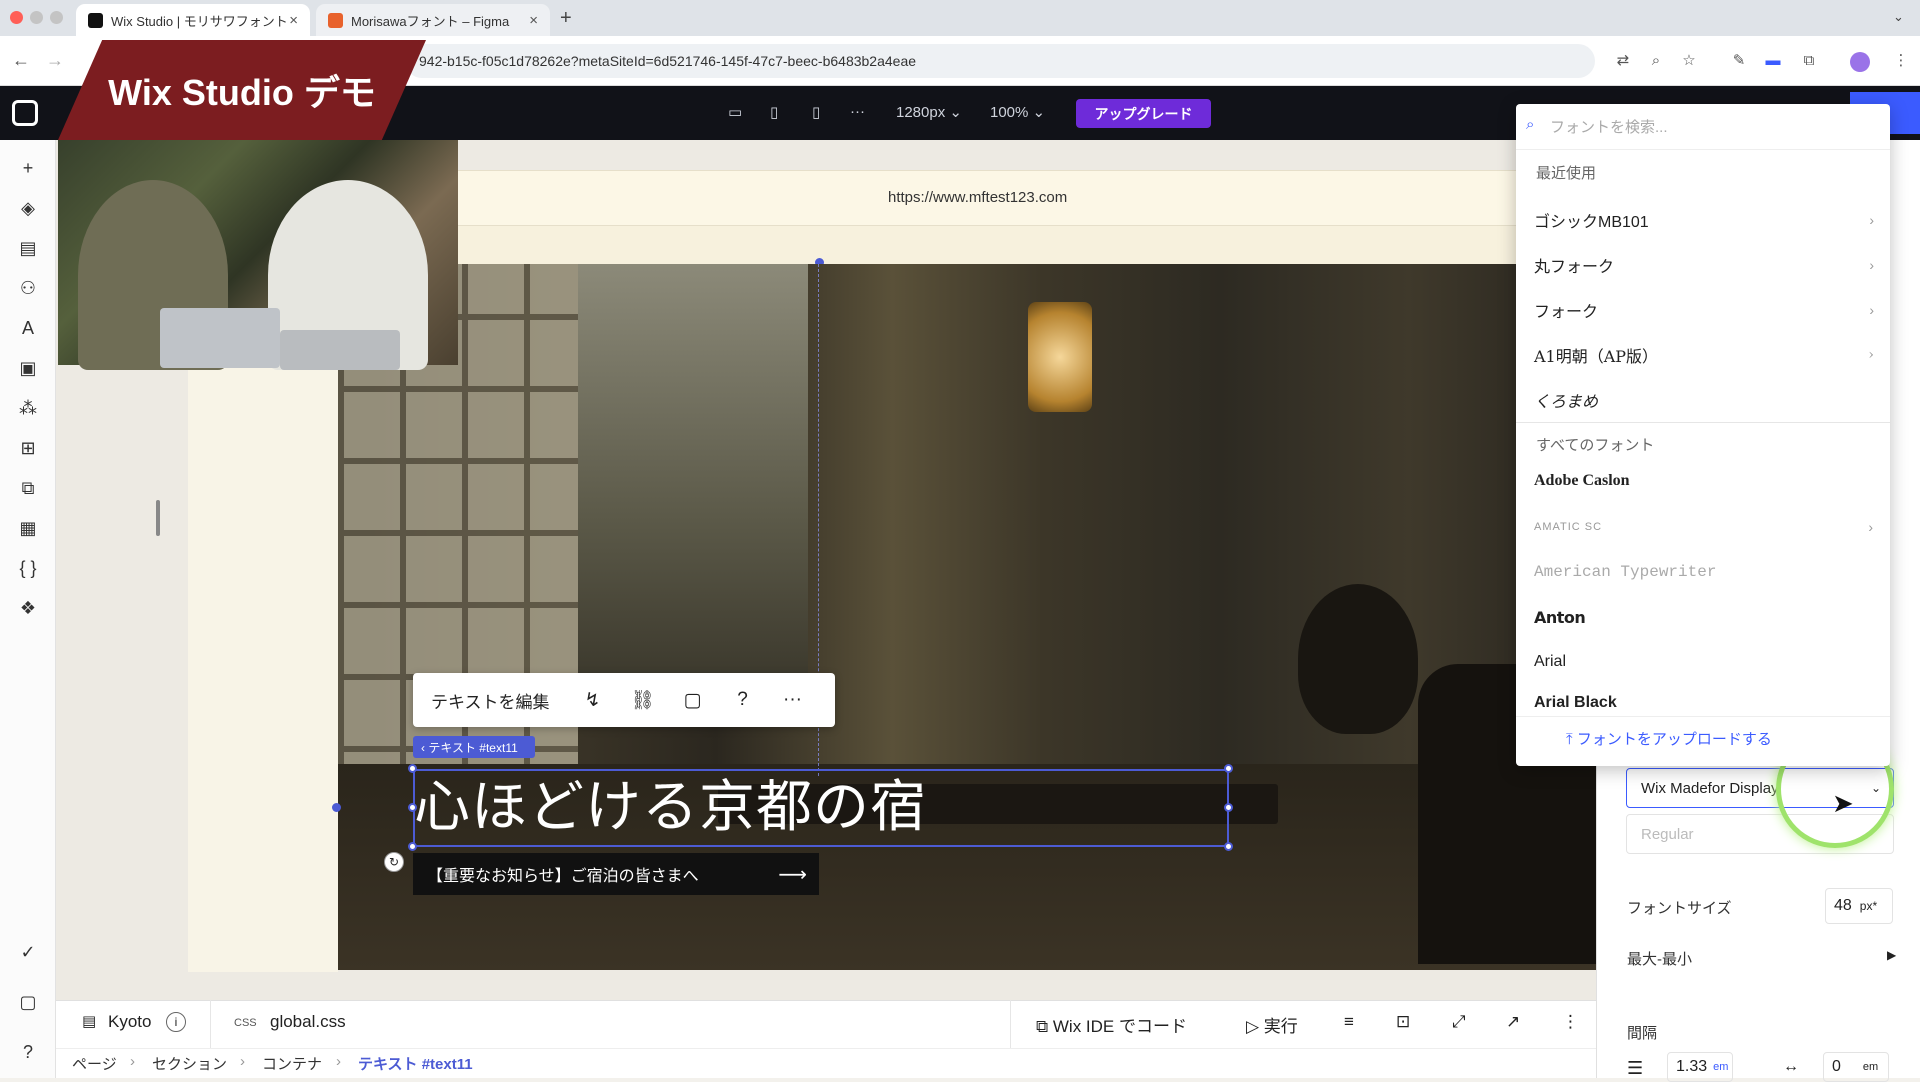 The height and width of the screenshot is (1082, 1920). What do you see at coordinates (1228, 846) in the screenshot?
I see `resize-handle-br` at bounding box center [1228, 846].